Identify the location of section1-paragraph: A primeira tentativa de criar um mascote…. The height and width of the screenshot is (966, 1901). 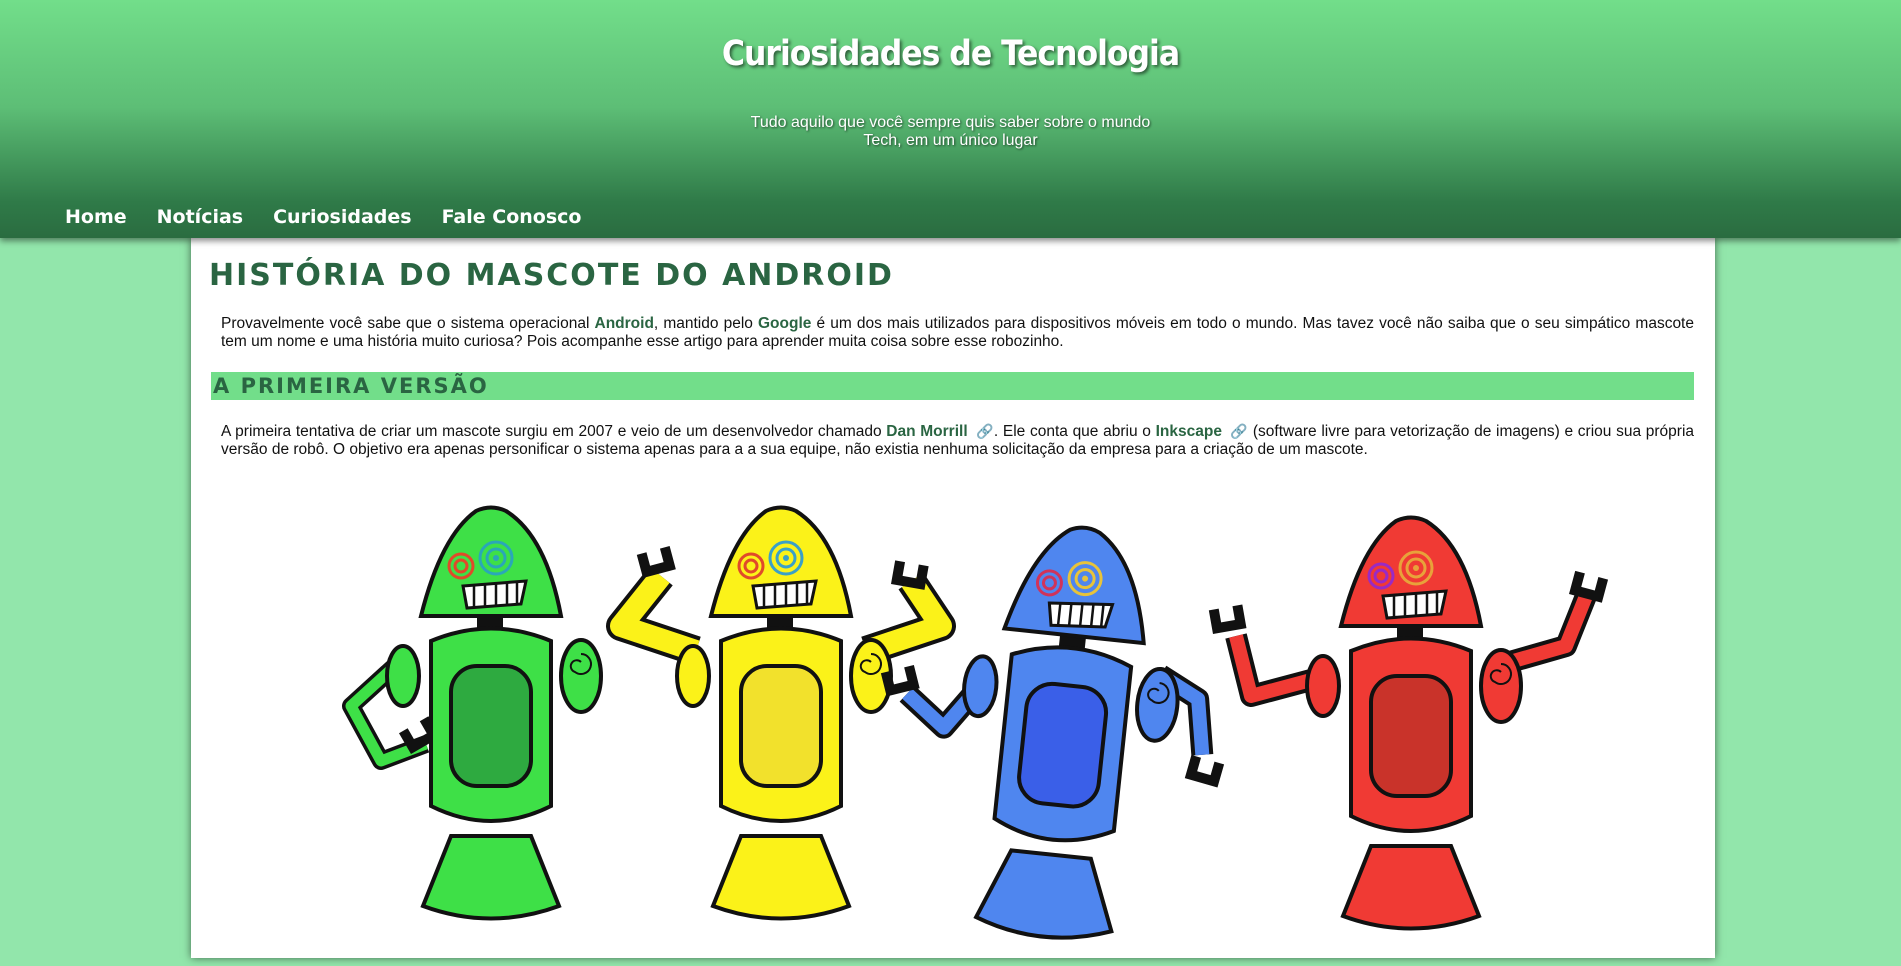
(957, 440).